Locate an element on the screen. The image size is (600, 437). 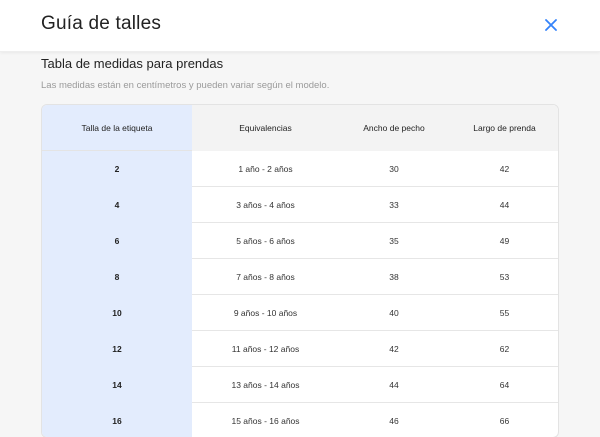
size-cell: 16 is located at coordinates (117, 421).